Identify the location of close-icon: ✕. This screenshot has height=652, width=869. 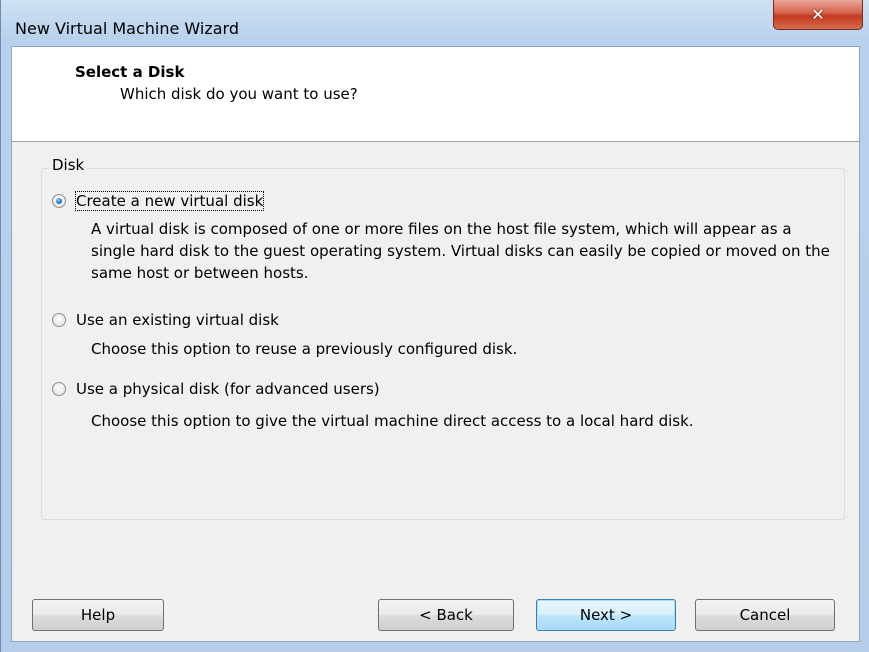
(818, 14).